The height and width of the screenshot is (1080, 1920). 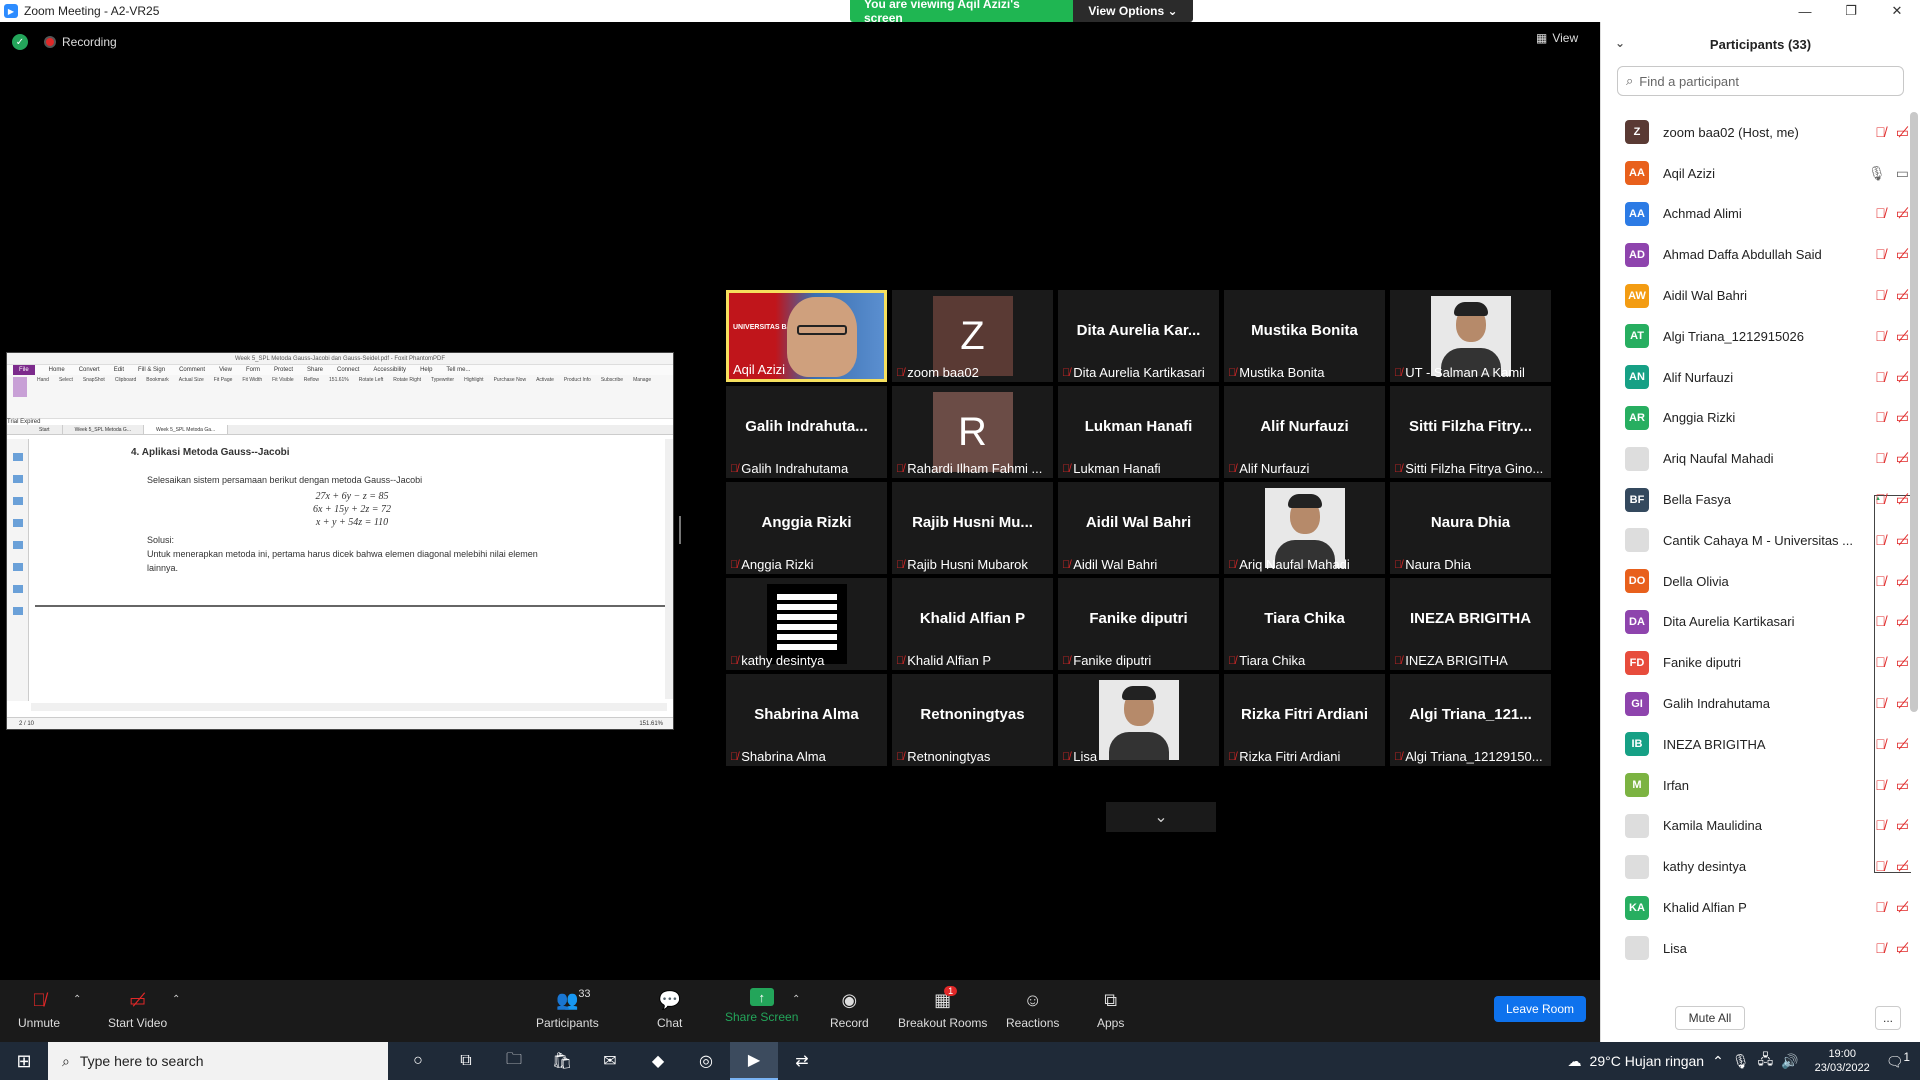 What do you see at coordinates (418, 1061) in the screenshot?
I see `cortana-icon: ○` at bounding box center [418, 1061].